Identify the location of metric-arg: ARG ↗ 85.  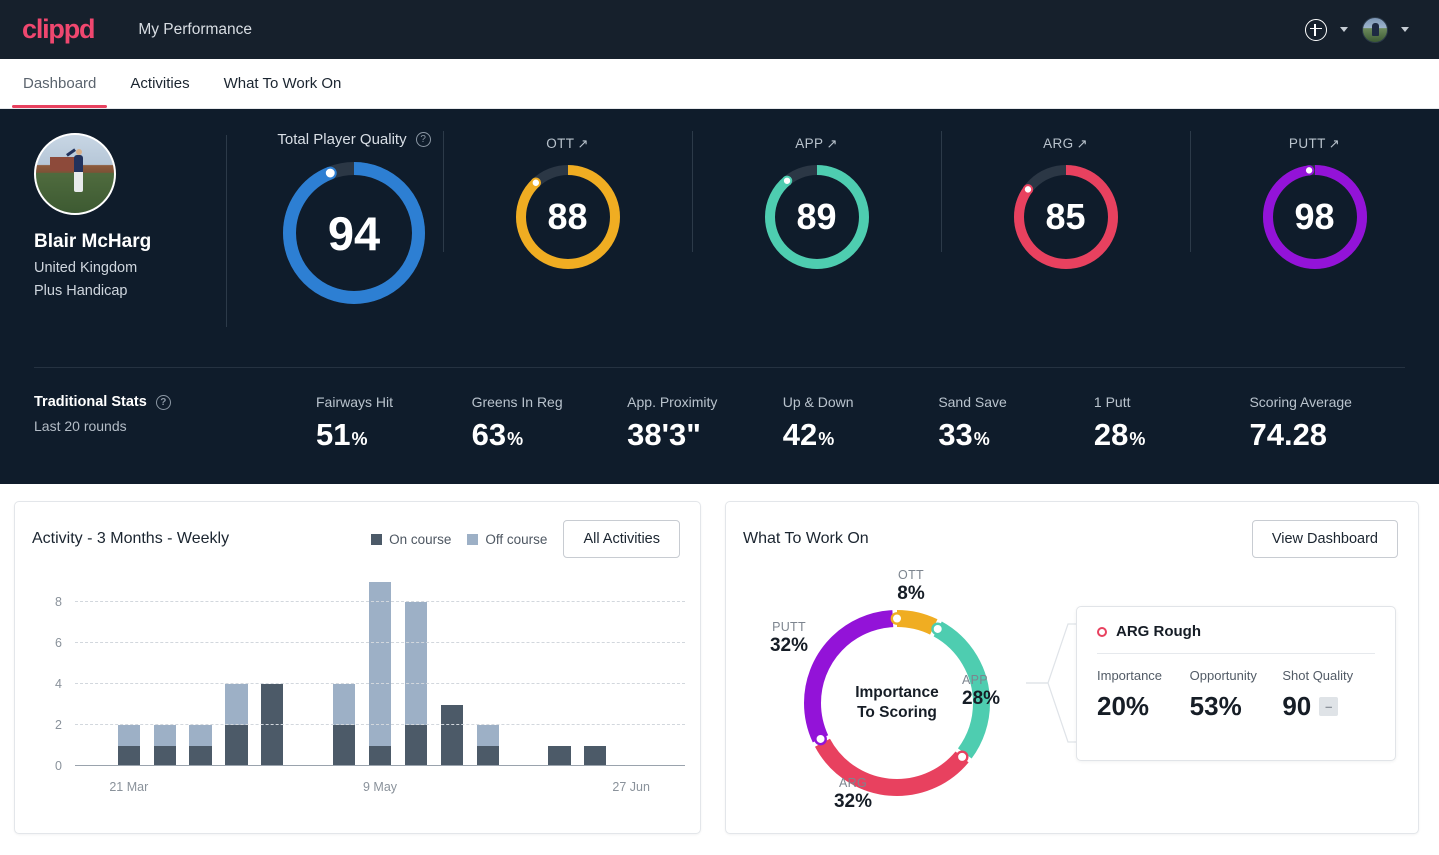
(1065, 202).